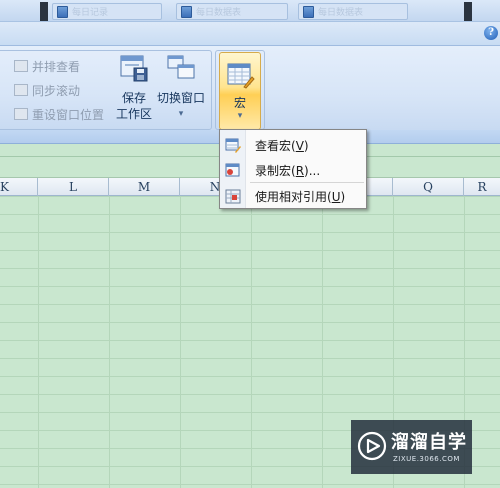  I want to click on window-tab-2: 每日数据表, so click(232, 11).